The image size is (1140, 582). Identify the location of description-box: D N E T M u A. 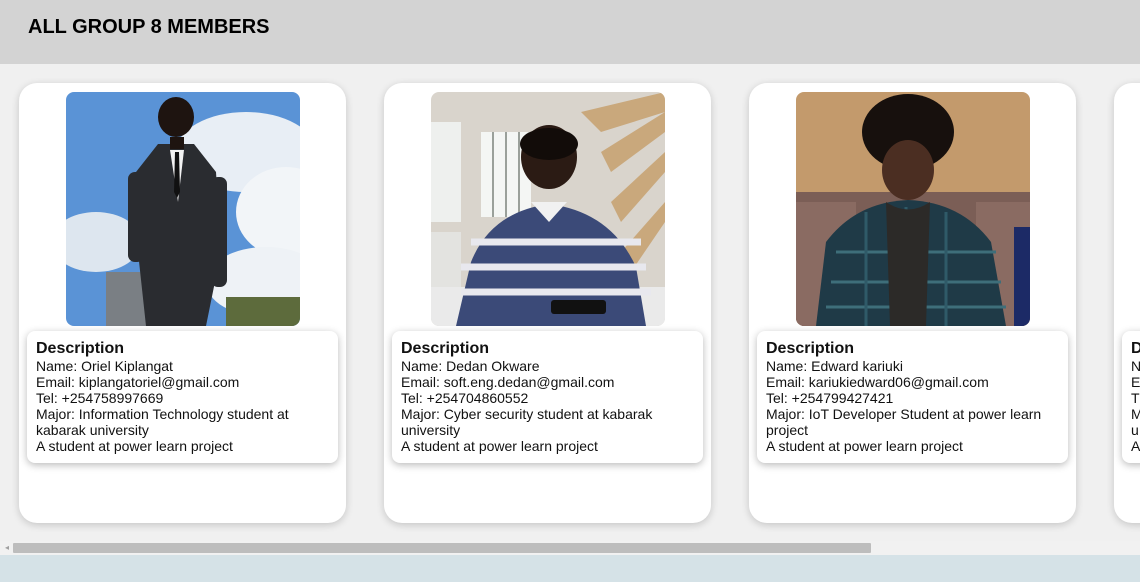
(1131, 397).